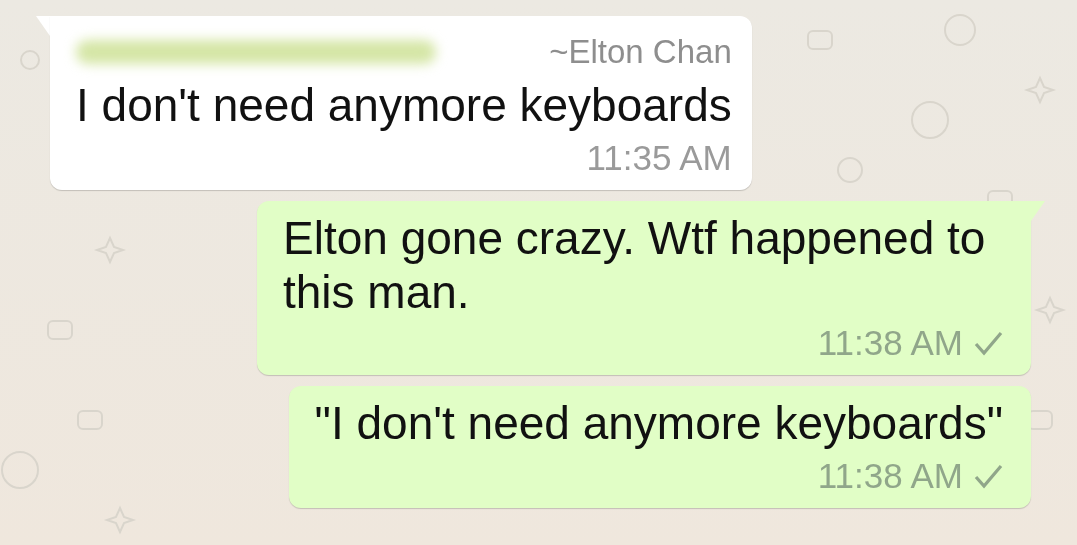 The width and height of the screenshot is (1077, 545). What do you see at coordinates (635, 265) in the screenshot?
I see `message-text: Elton gone crazy. Wtf happened to this man.` at bounding box center [635, 265].